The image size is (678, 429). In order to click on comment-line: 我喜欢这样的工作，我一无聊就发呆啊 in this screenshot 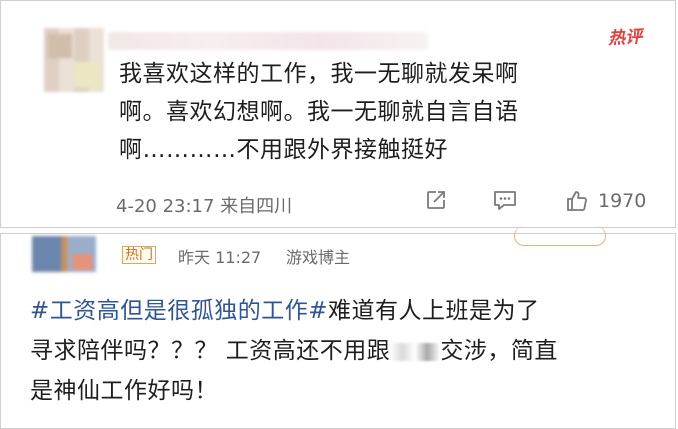, I will do `click(319, 74)`.